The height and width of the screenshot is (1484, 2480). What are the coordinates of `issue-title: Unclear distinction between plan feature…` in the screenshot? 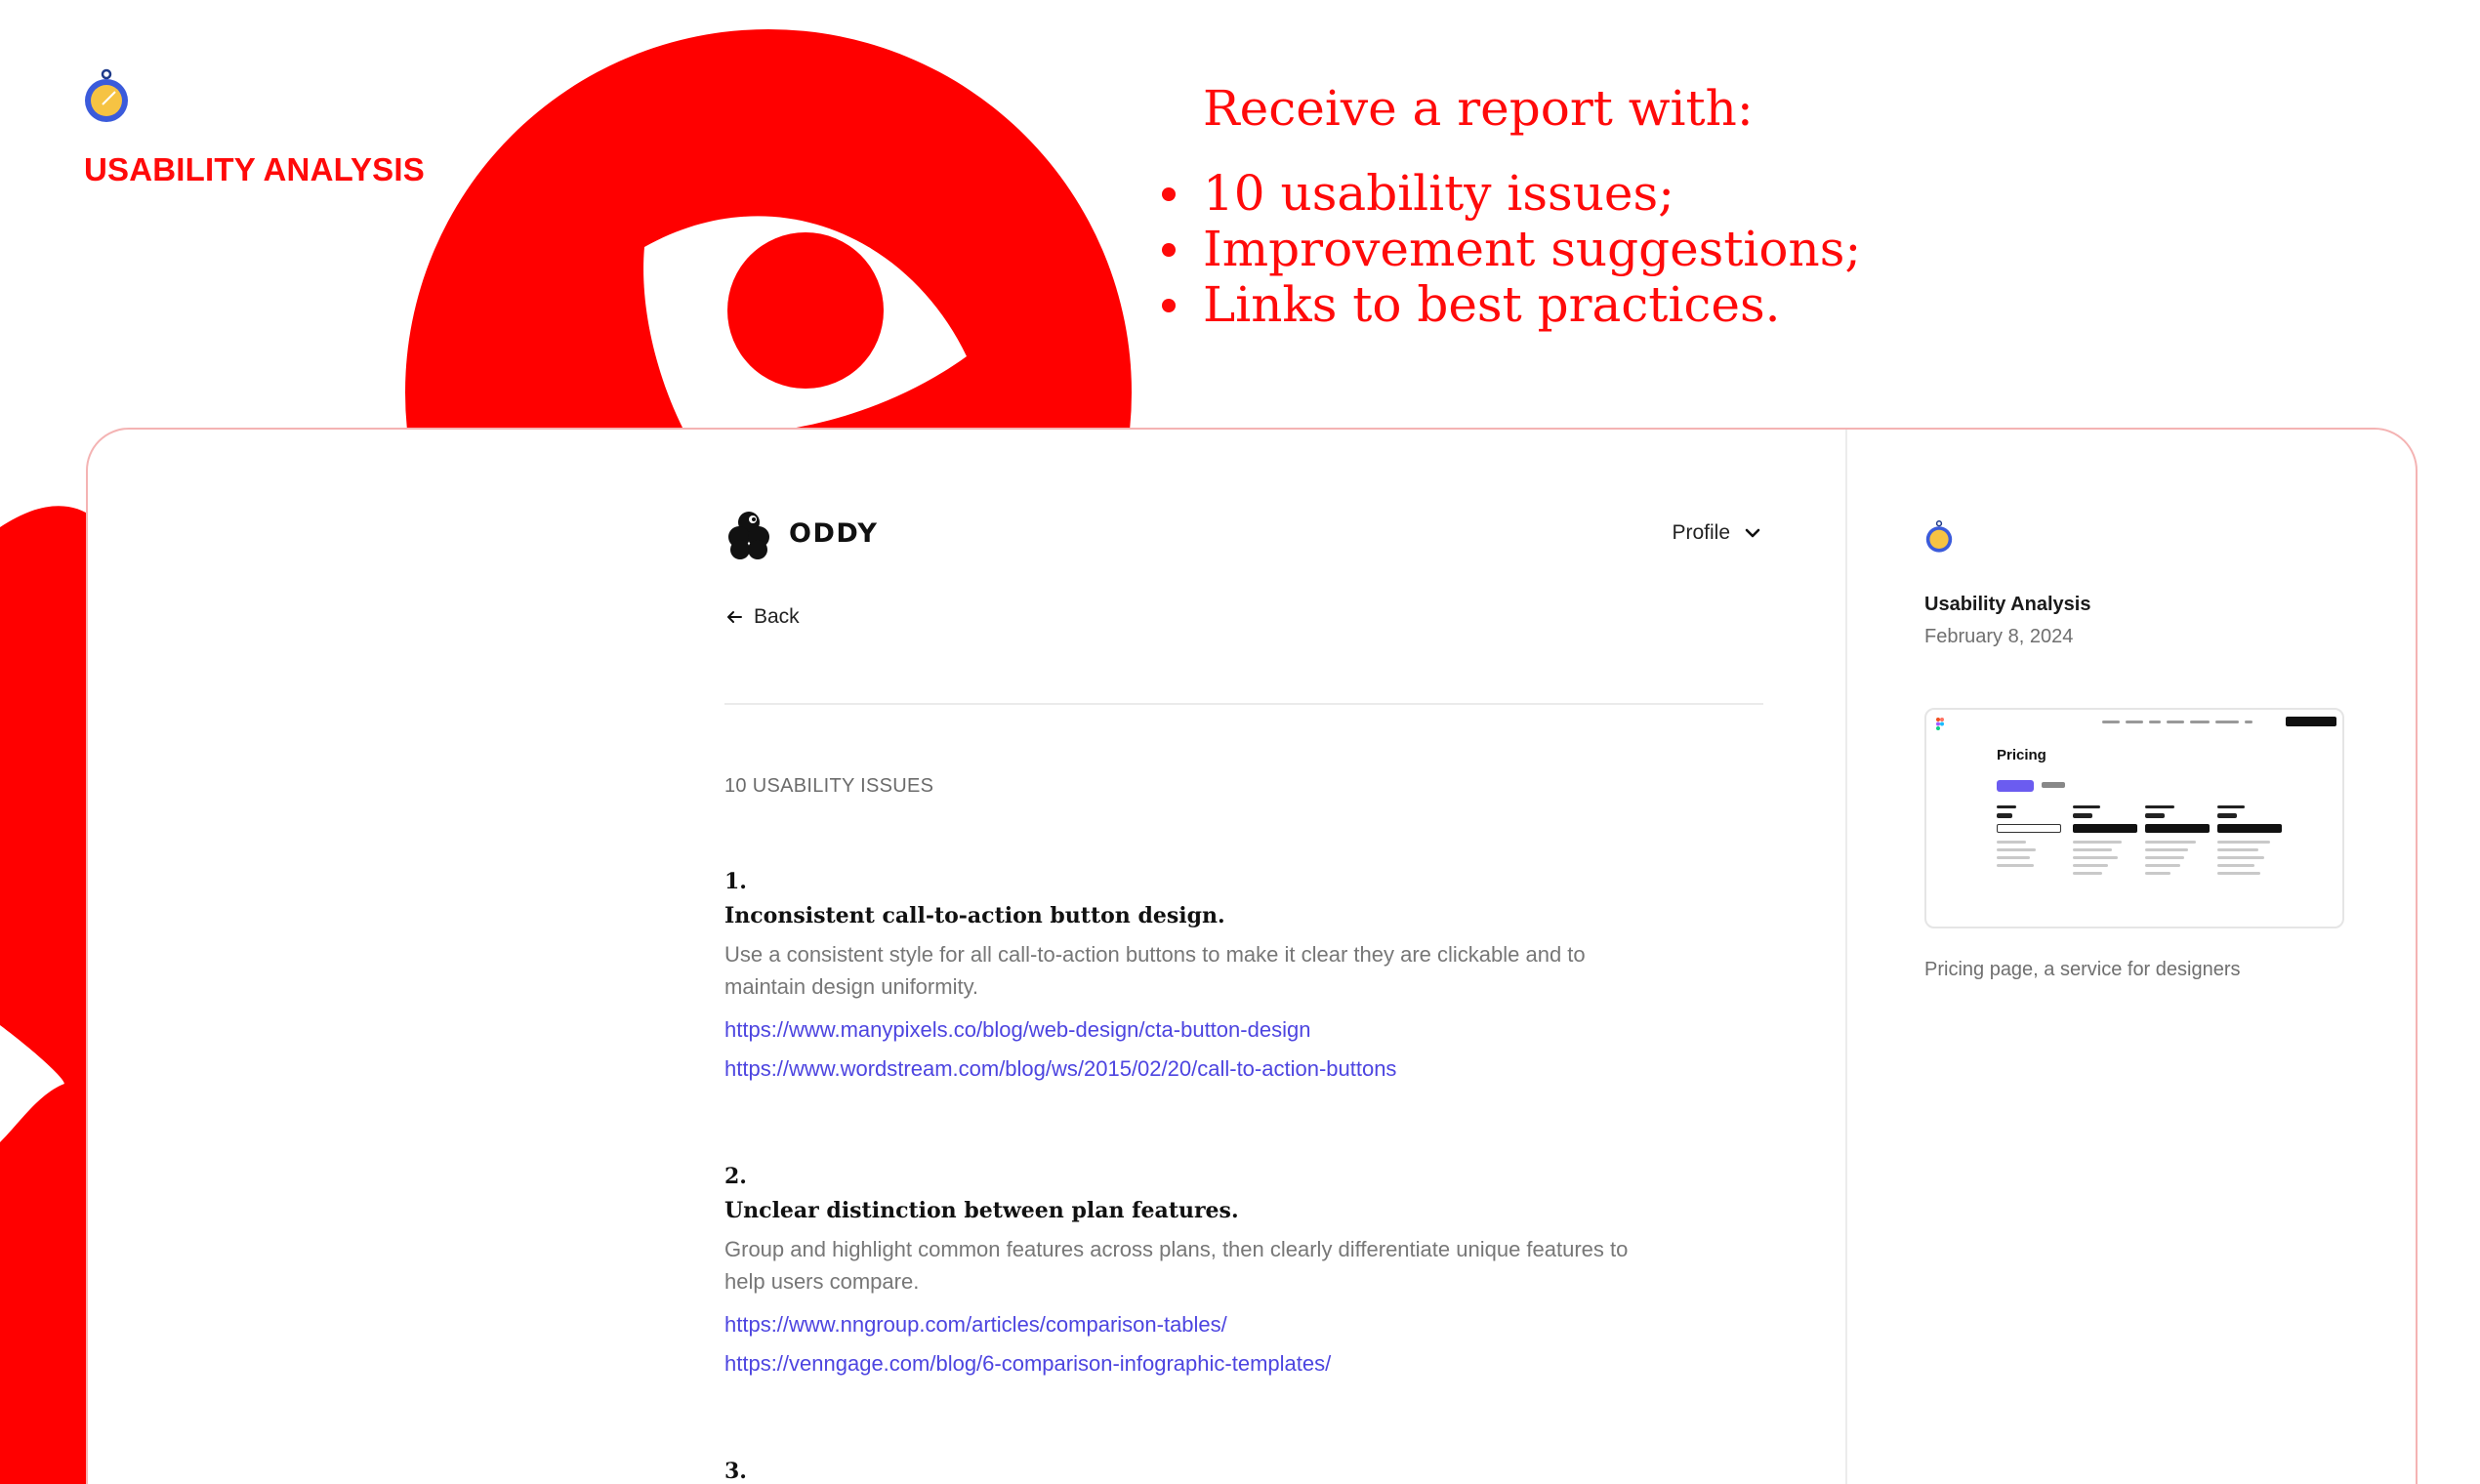 It's located at (981, 1211).